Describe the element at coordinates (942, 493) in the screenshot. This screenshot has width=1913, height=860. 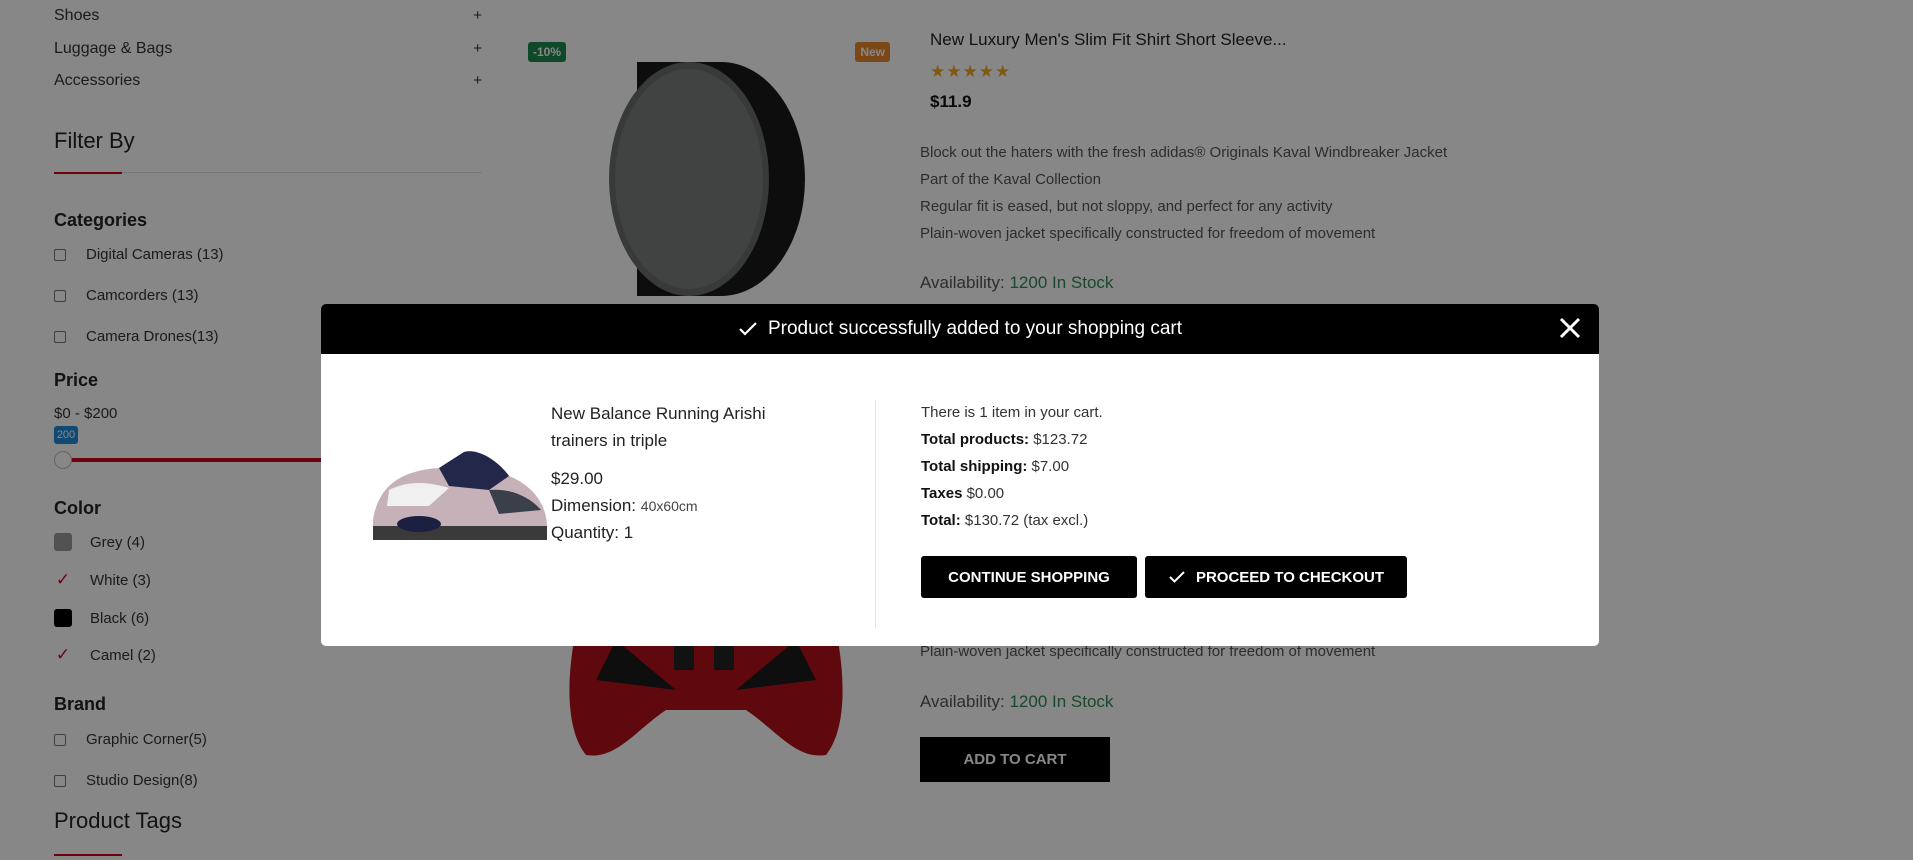
I see `taxes-label: Taxes` at that location.